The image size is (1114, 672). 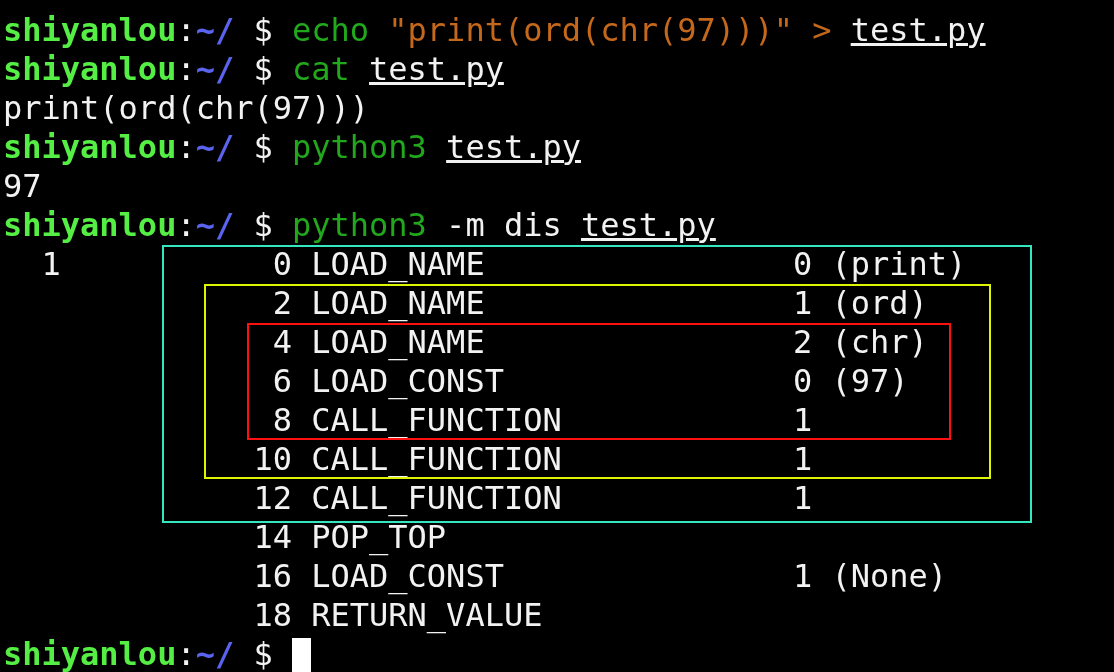 I want to click on quoted-argument: >, so click(x=822, y=30).